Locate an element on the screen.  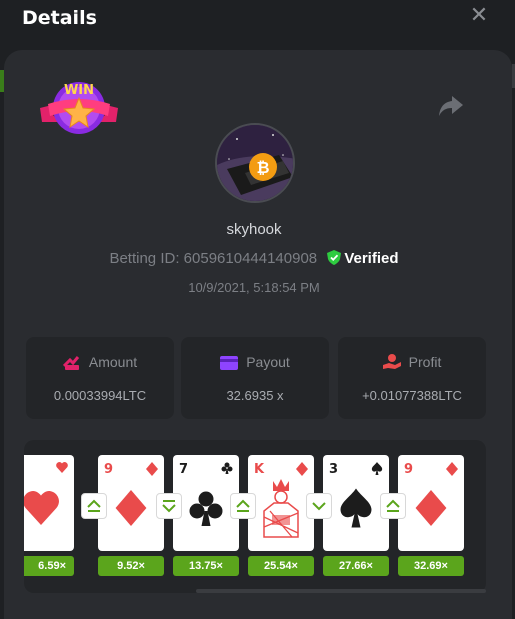
share-icon is located at coordinates (451, 106).